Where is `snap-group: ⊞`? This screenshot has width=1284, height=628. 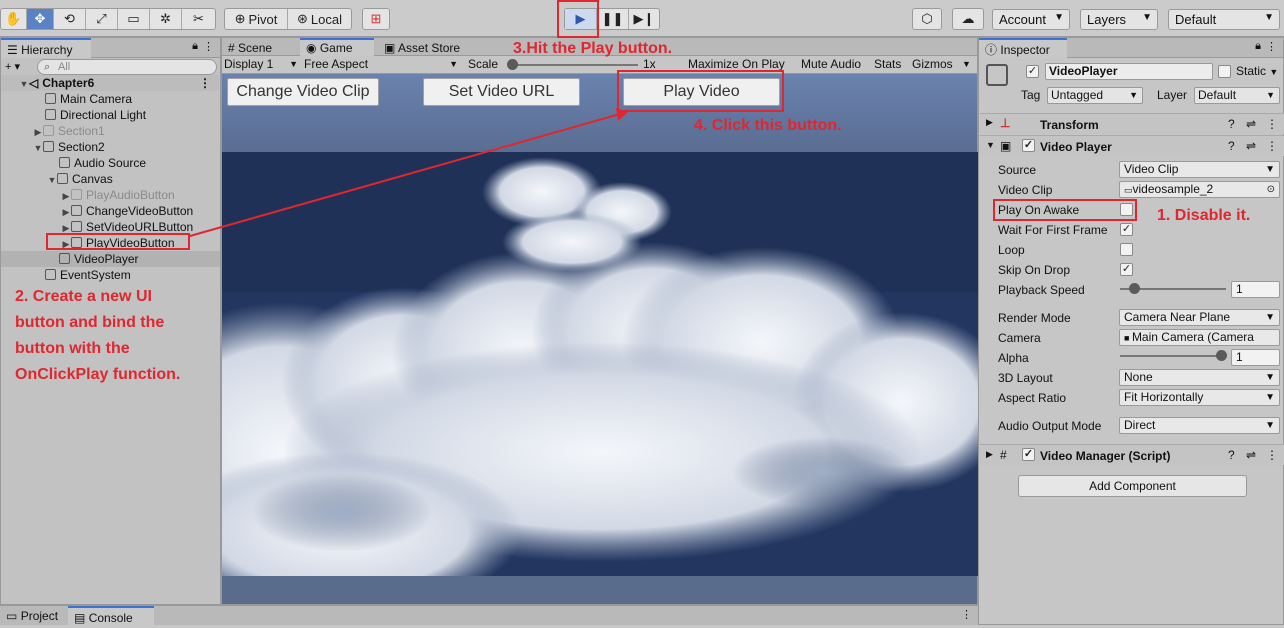 snap-group: ⊞ is located at coordinates (376, 19).